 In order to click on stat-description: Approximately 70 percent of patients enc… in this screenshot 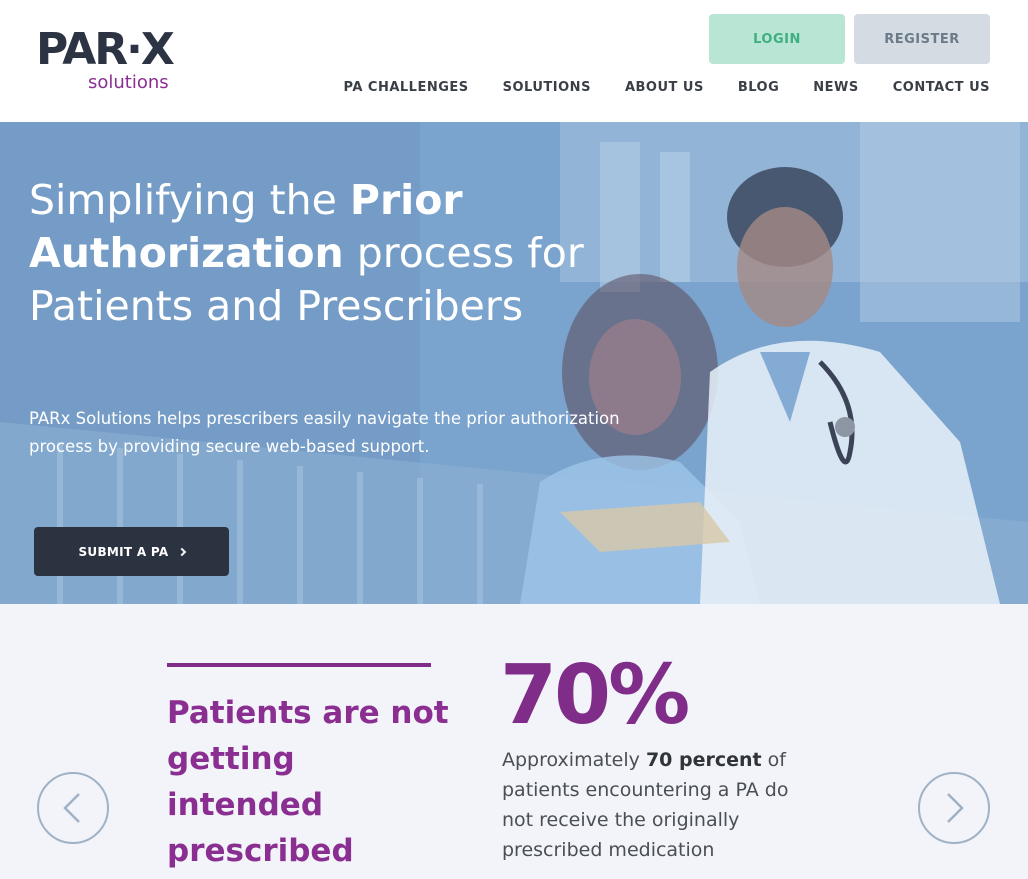, I will do `click(645, 805)`.